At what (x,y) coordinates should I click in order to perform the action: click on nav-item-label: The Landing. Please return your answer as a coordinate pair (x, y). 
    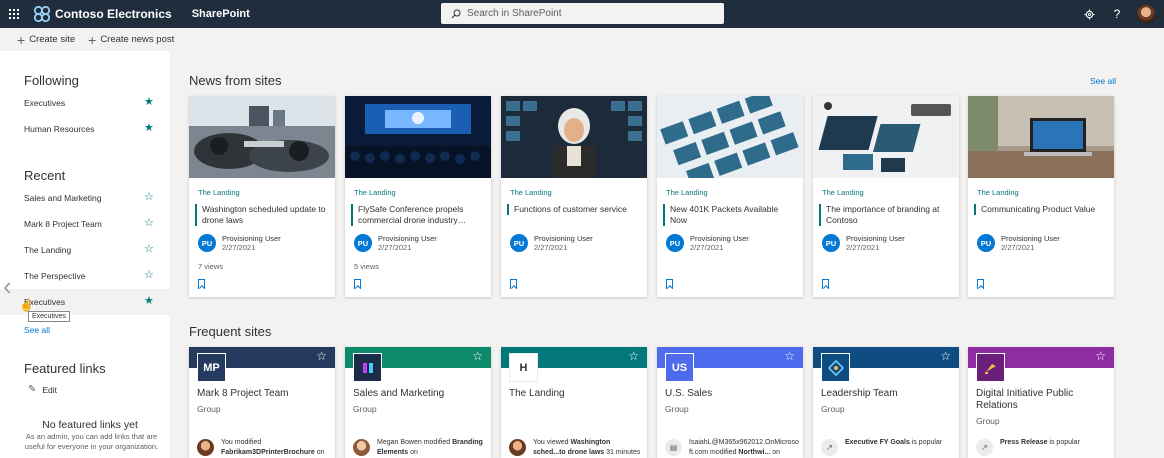
    Looking at the image, I should click on (48, 250).